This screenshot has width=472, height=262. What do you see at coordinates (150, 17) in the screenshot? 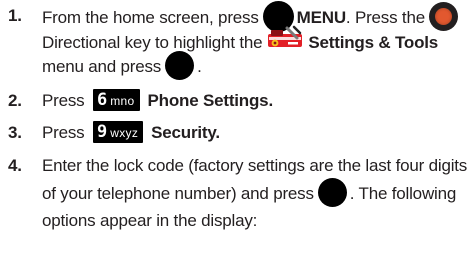
I see `step-text: From the home screen, press` at bounding box center [150, 17].